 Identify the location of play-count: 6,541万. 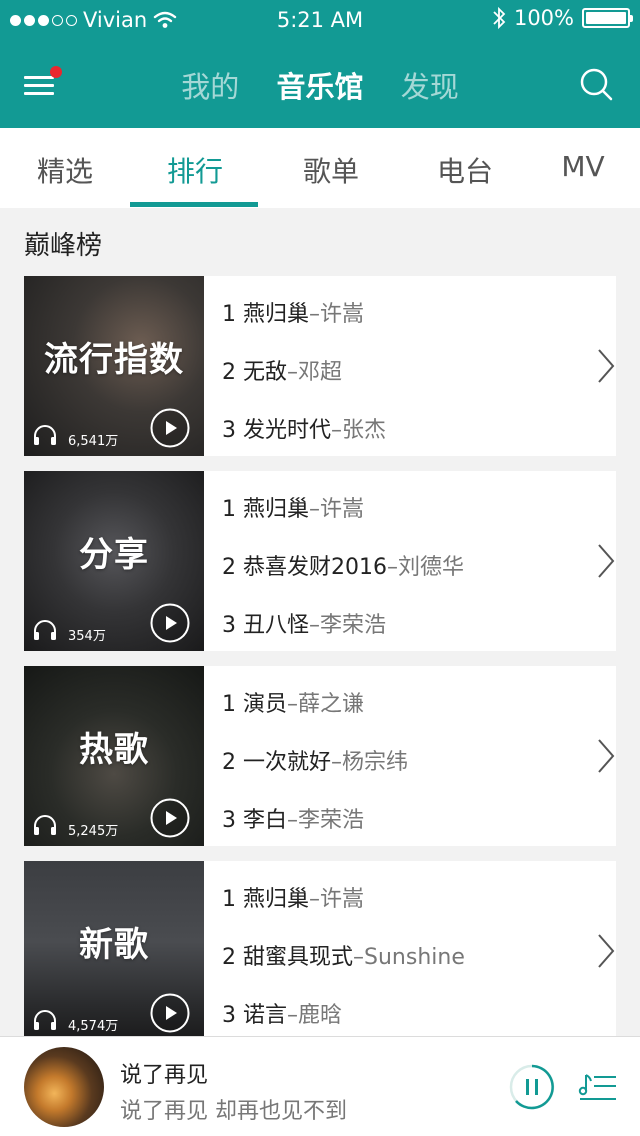
(93, 441).